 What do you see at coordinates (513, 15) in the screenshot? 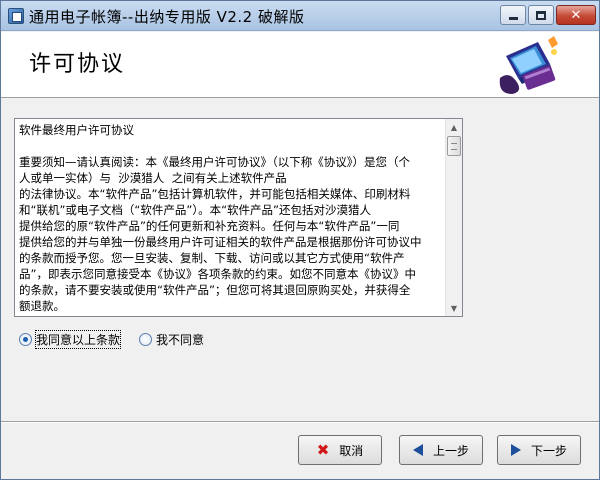
I see `minimize-button` at bounding box center [513, 15].